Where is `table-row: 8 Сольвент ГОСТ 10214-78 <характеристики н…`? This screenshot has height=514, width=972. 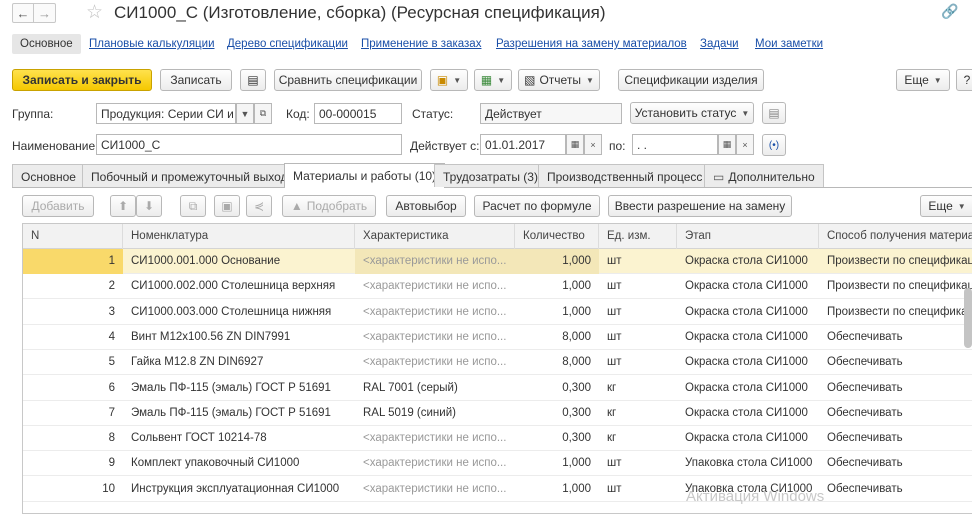 table-row: 8 Сольвент ГОСТ 10214-78 <характеристики н… is located at coordinates (497, 439).